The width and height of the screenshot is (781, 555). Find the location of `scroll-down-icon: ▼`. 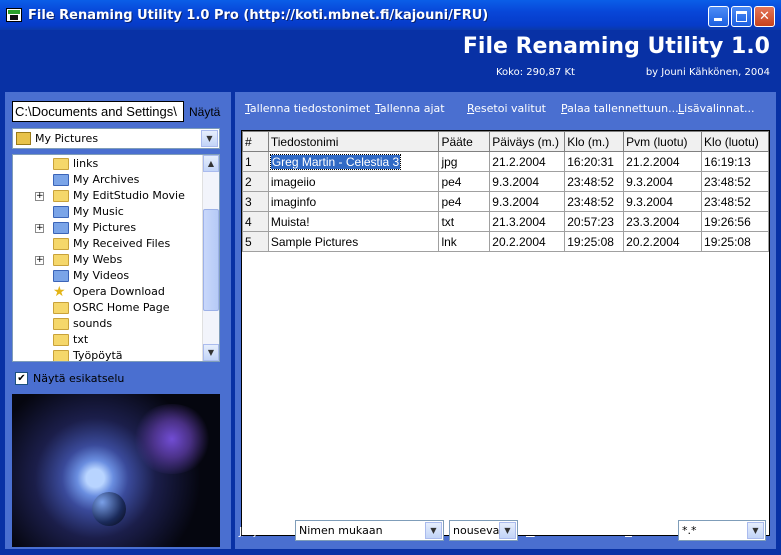

scroll-down-icon: ▼ is located at coordinates (211, 352).